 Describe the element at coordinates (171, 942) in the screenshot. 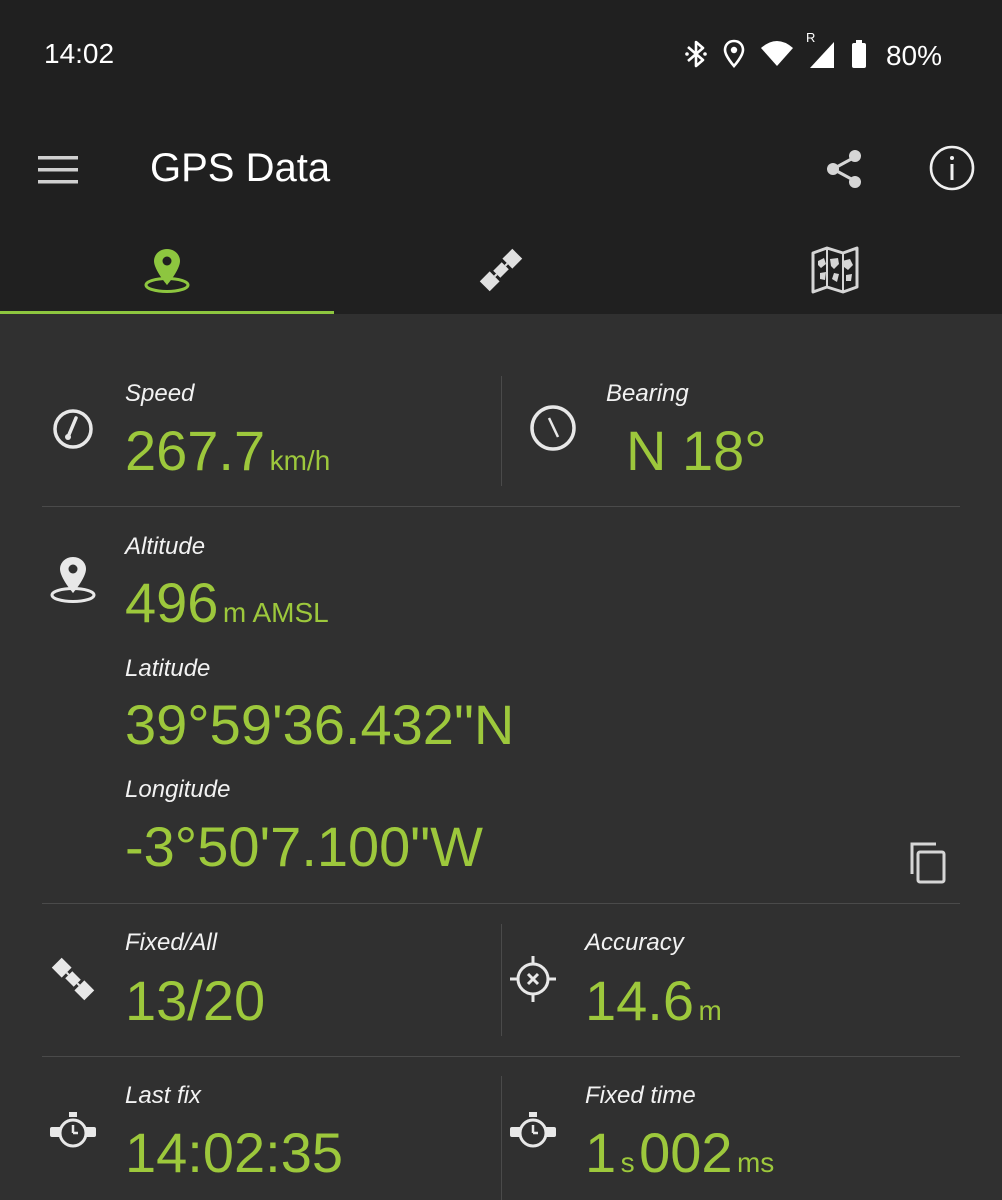

I see `fixed-all-label: Fixed/All` at that location.